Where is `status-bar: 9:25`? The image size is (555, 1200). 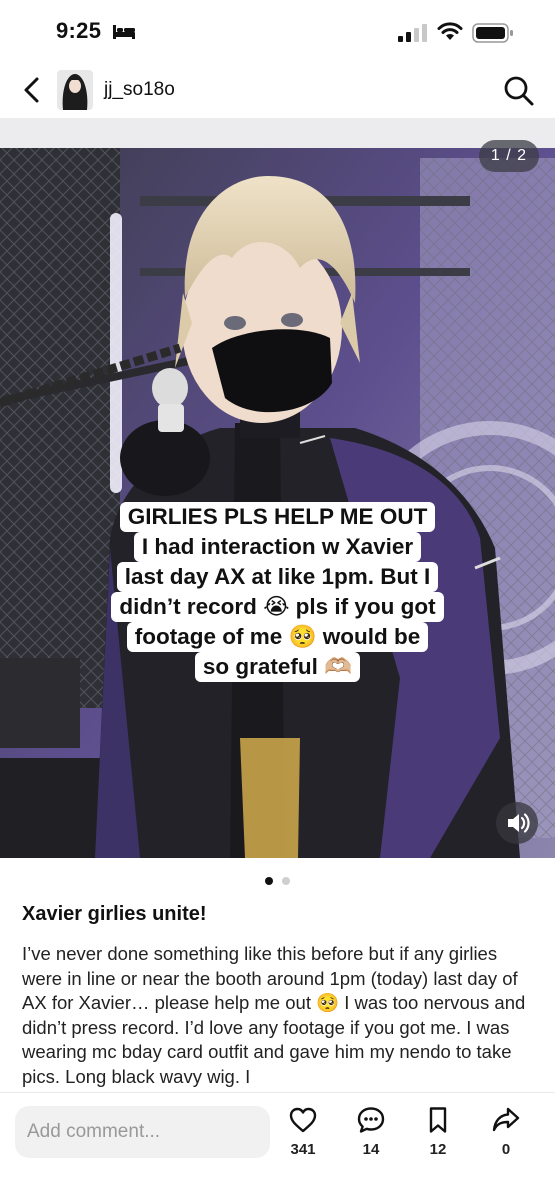 status-bar: 9:25 is located at coordinates (277, 31).